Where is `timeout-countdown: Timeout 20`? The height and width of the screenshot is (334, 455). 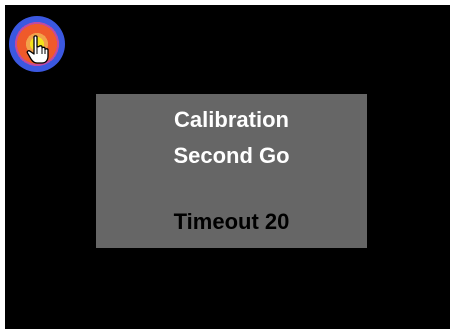
timeout-countdown: Timeout 20 is located at coordinates (231, 221).